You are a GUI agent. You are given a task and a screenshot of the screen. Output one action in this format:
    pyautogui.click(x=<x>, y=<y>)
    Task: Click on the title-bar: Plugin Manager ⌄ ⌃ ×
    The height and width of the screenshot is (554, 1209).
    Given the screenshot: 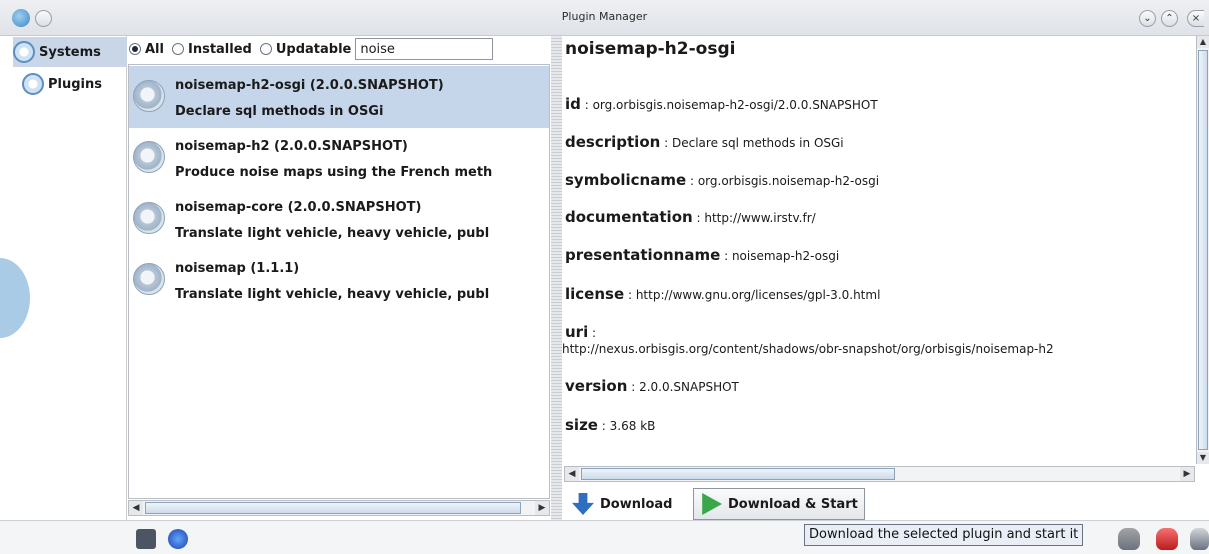 What is the action you would take?
    pyautogui.click(x=604, y=18)
    